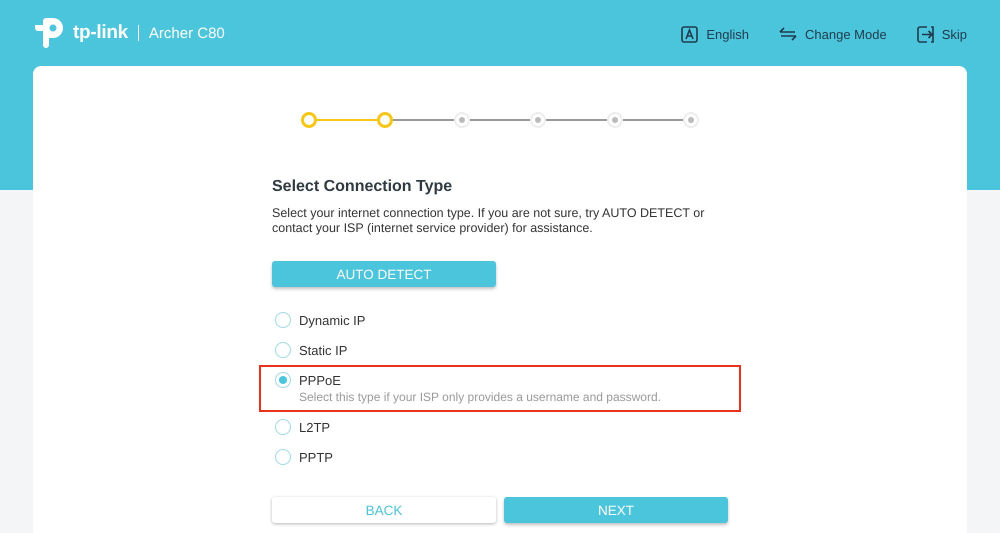  What do you see at coordinates (100, 33) in the screenshot?
I see `brand-name: tp-link` at bounding box center [100, 33].